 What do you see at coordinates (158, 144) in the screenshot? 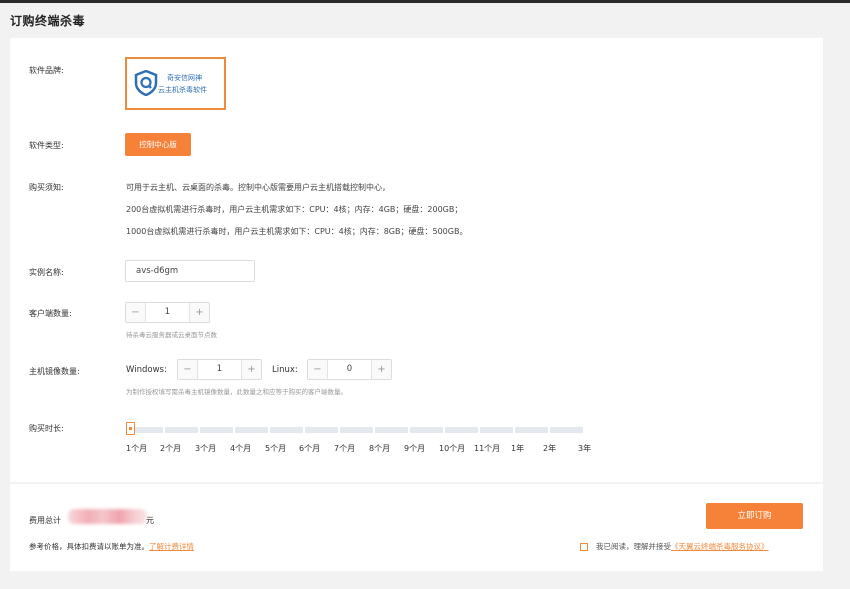
I see `control-center-button: 控制中心版` at bounding box center [158, 144].